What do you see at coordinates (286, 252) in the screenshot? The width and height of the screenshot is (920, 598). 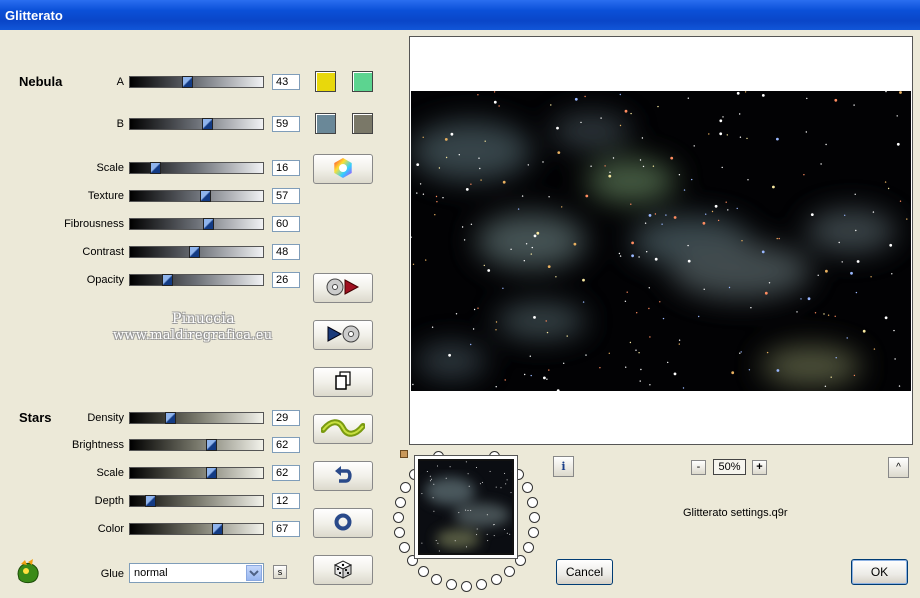 I see `nebula-contrast-value: 48` at bounding box center [286, 252].